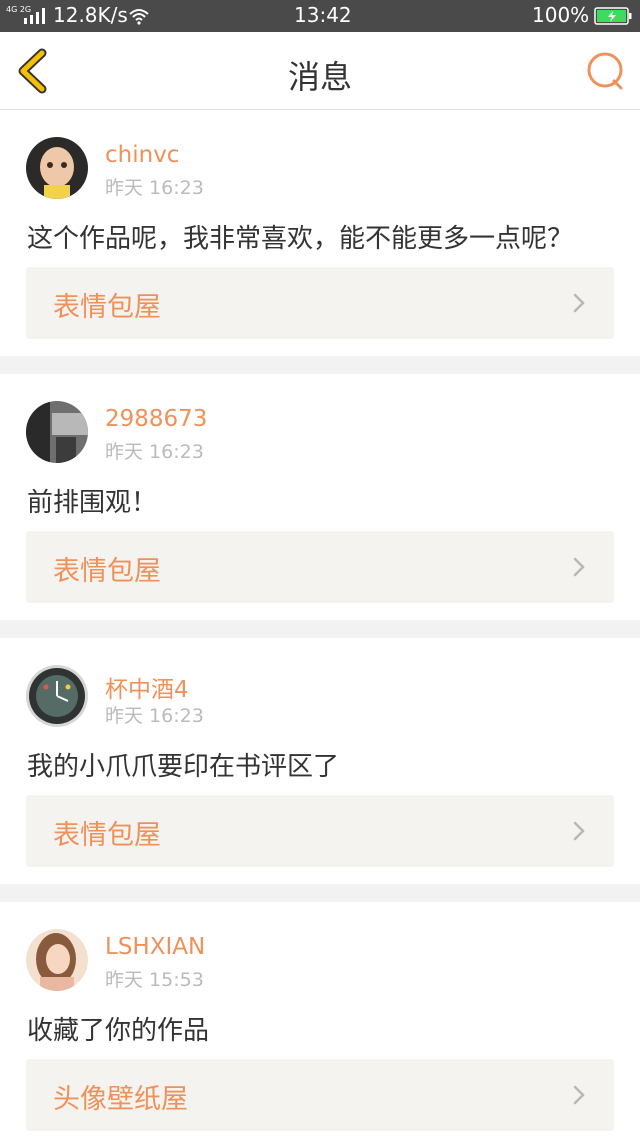 This screenshot has height=1138, width=640. Describe the element at coordinates (323, 15) in the screenshot. I see `clock: 13:42` at that location.